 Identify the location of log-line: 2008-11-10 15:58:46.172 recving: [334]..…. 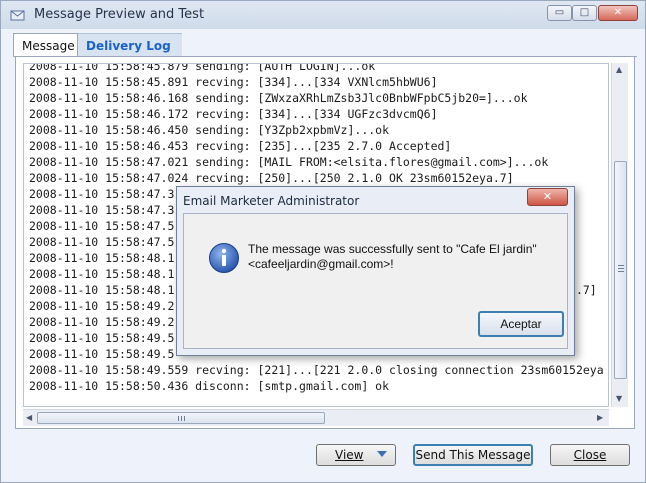
(233, 114).